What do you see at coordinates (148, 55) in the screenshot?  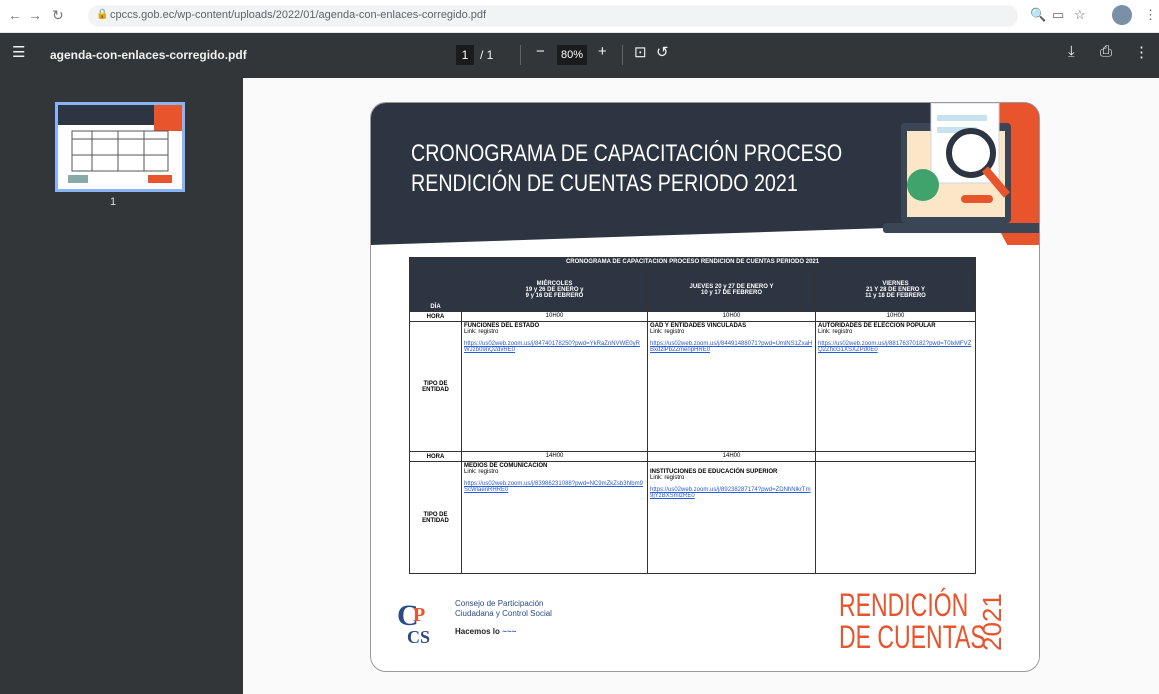 I see `pdf-filename: agenda-con-enlaces-corregido.pdf` at bounding box center [148, 55].